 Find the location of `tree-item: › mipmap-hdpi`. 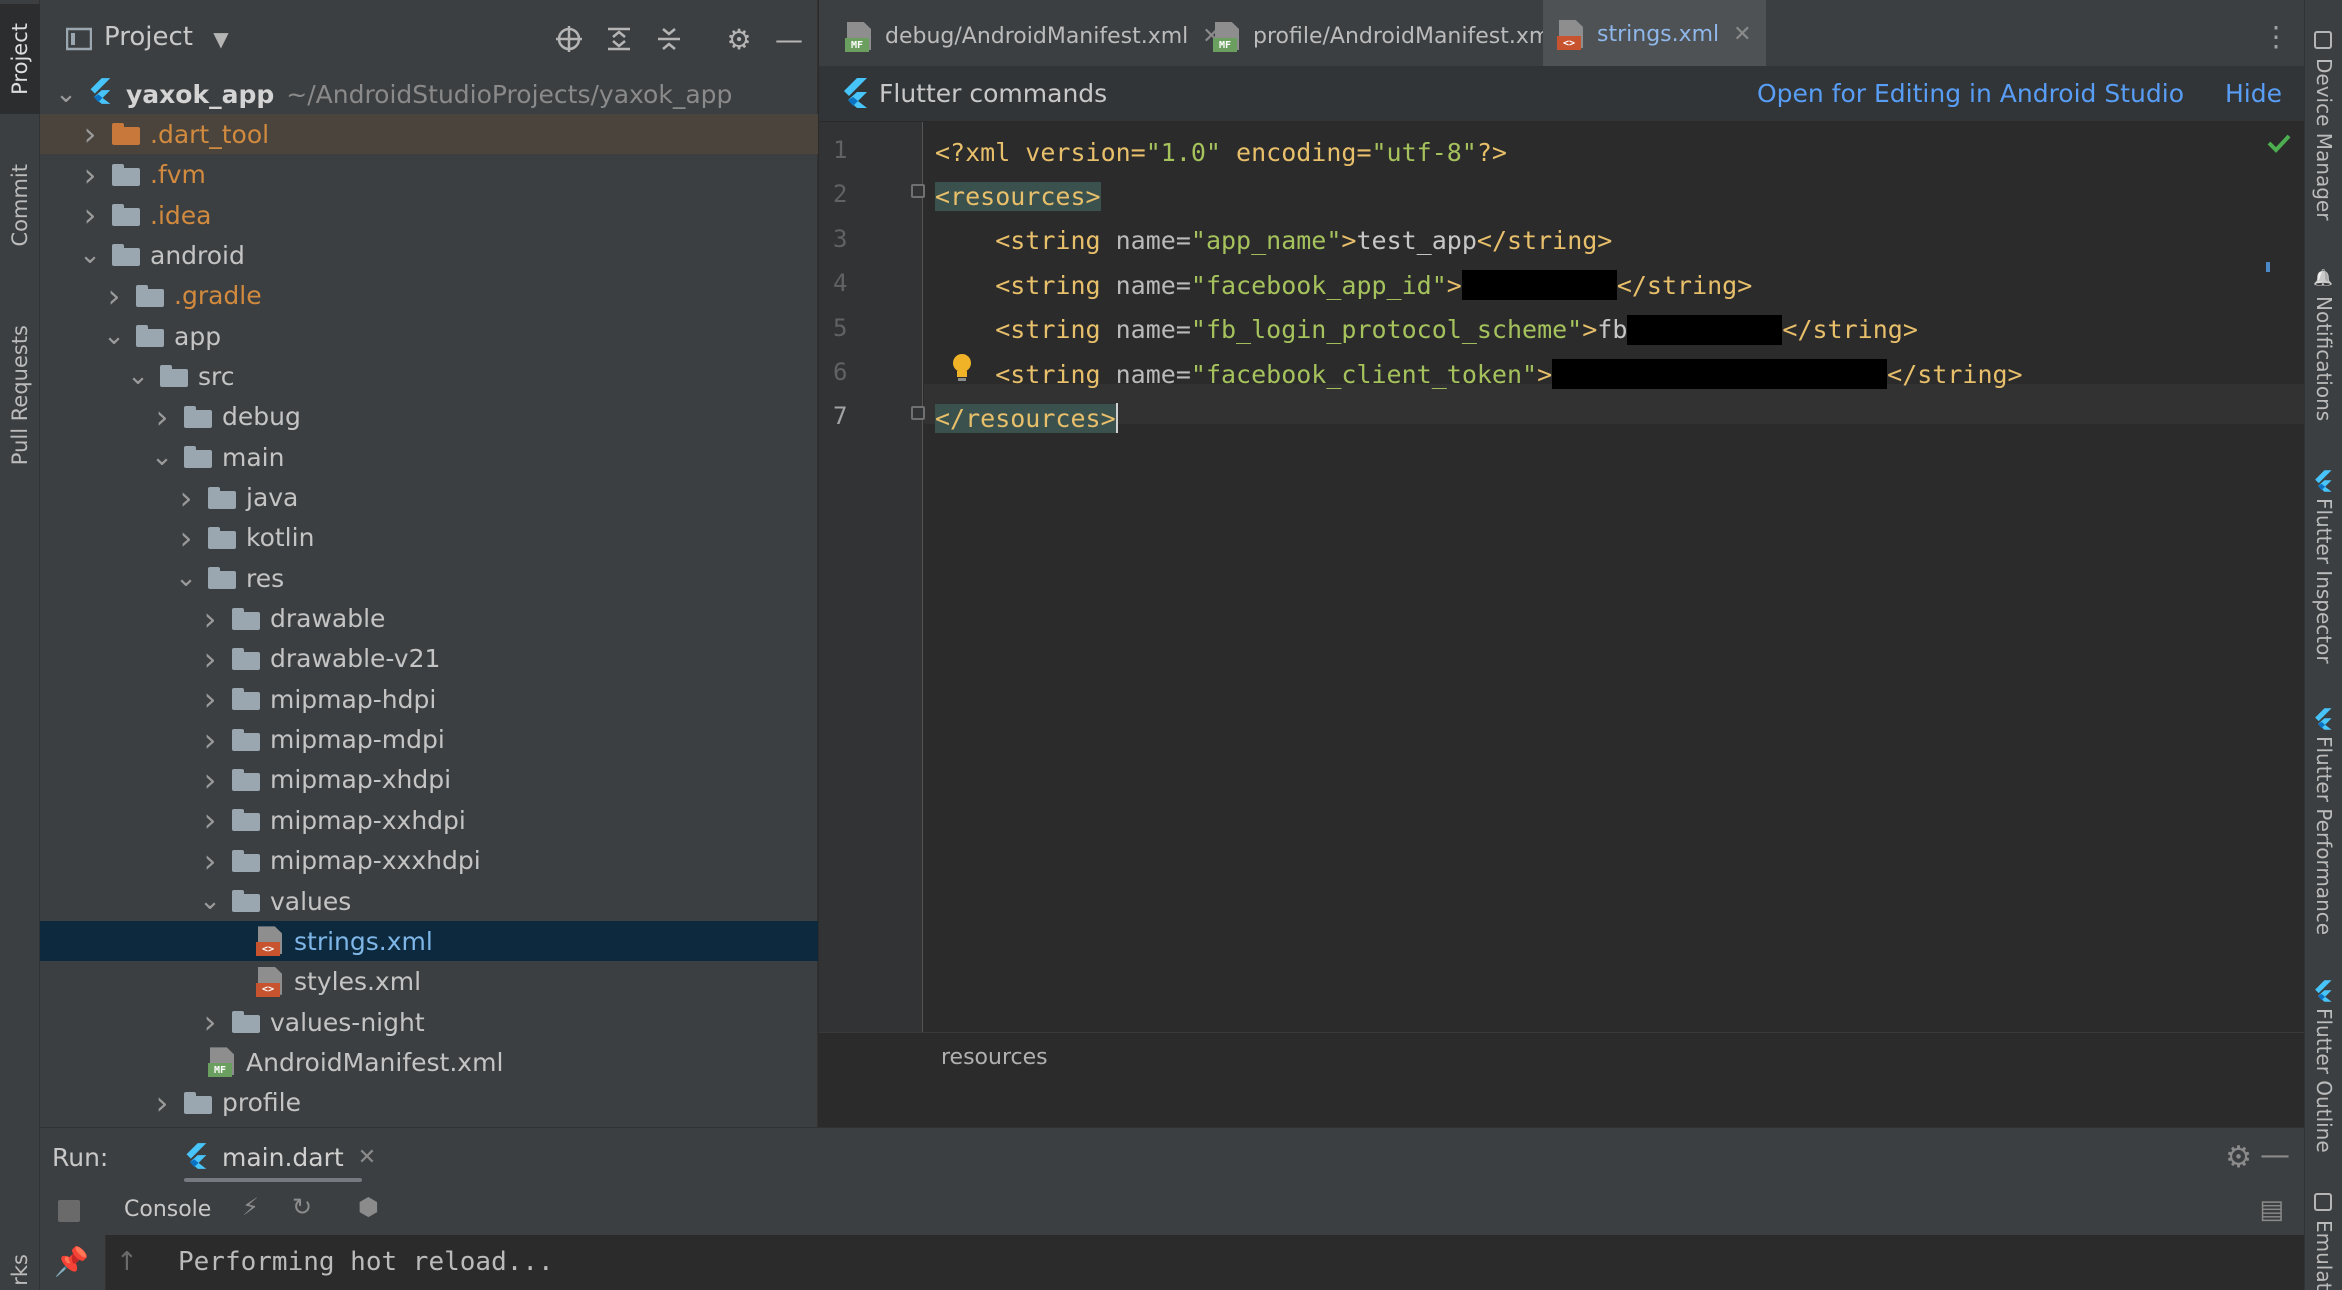

tree-item: › mipmap-hdpi is located at coordinates (429, 699).